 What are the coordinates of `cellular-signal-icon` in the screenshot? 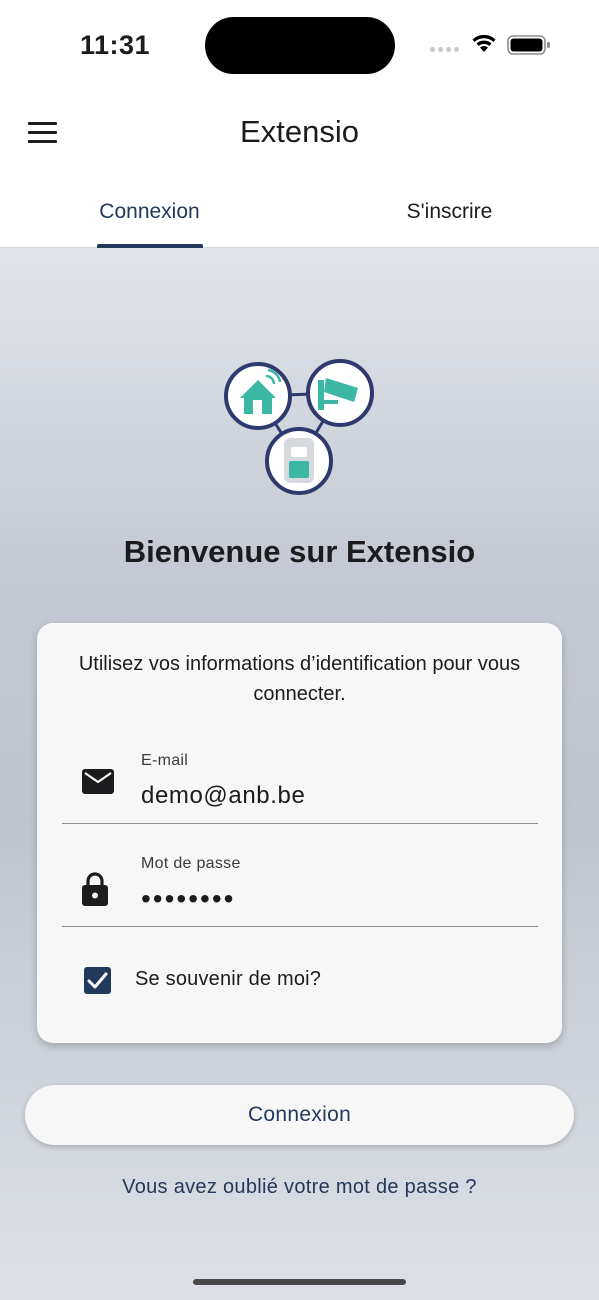 It's located at (446, 51).